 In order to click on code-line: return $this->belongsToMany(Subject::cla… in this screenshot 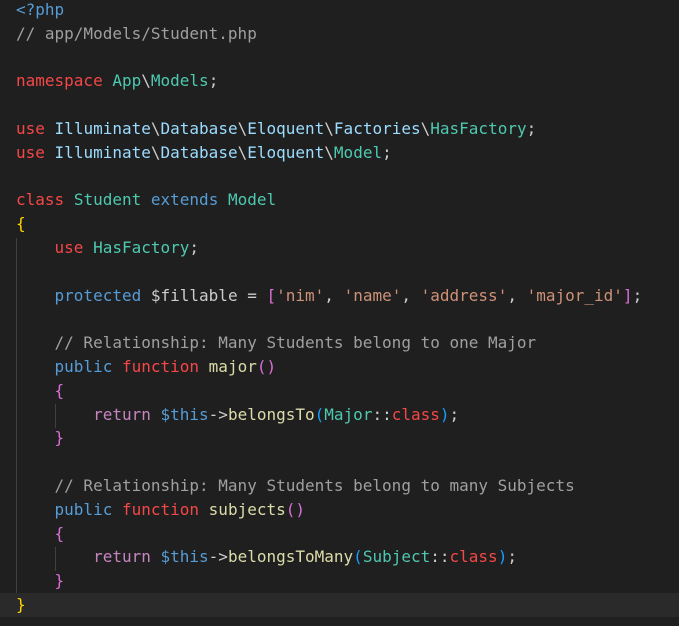, I will do `click(339, 557)`.